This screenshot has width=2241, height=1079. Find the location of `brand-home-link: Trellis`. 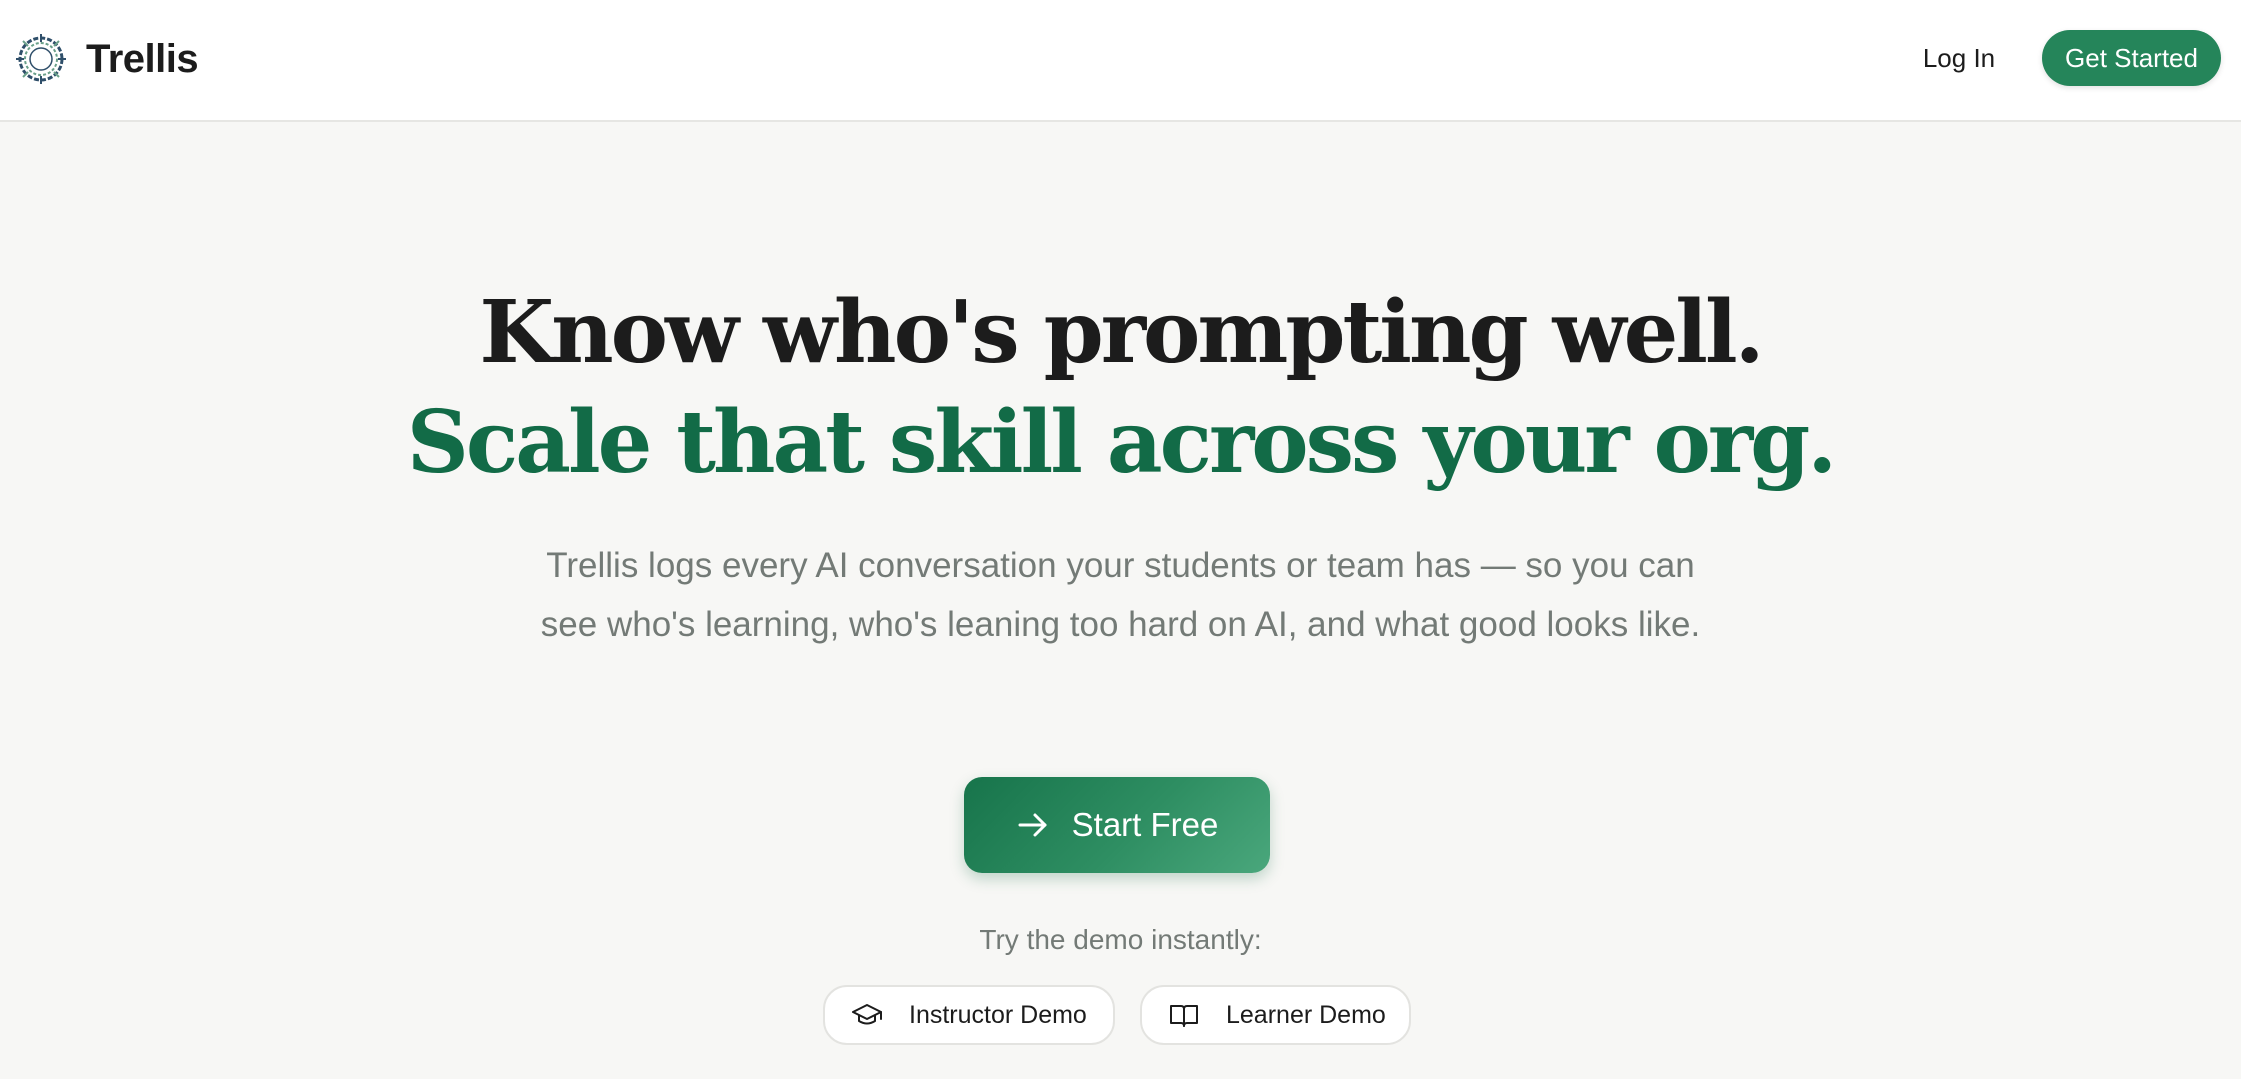

brand-home-link: Trellis is located at coordinates (106, 59).